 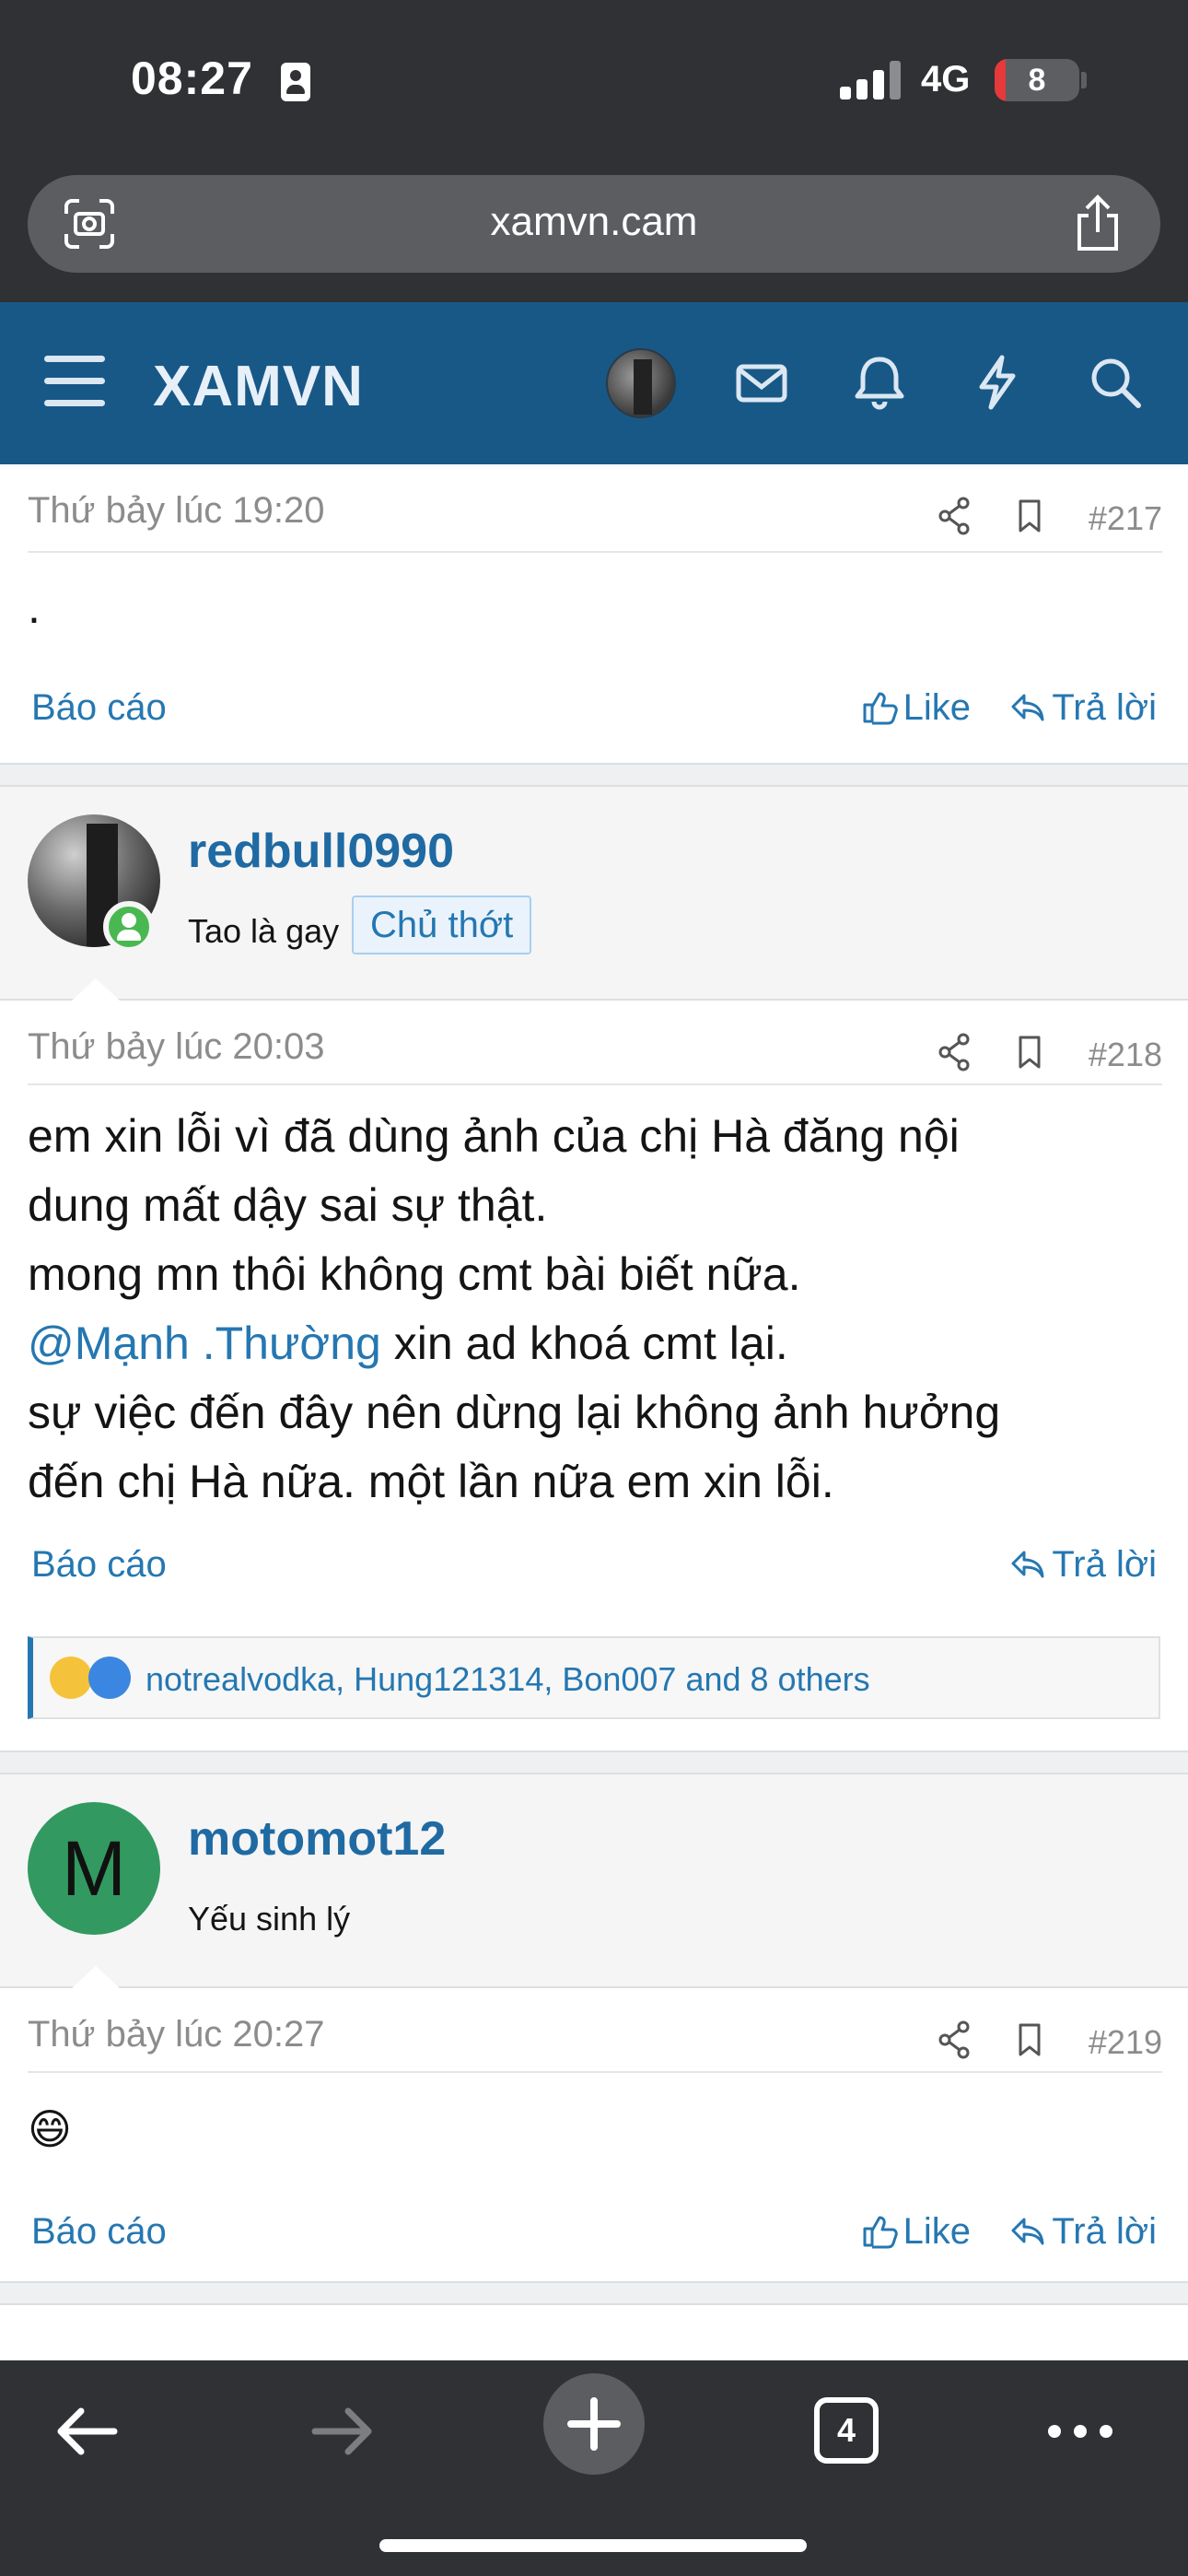 What do you see at coordinates (71, 1678) in the screenshot?
I see `haha-reaction-icon` at bounding box center [71, 1678].